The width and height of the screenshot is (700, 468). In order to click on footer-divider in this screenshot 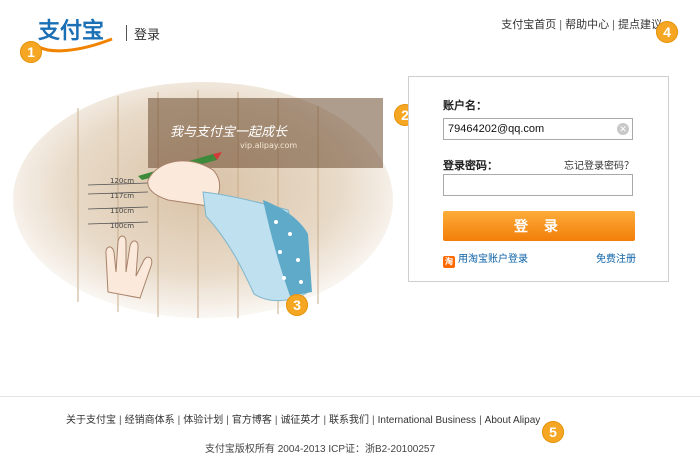, I will do `click(350, 396)`.